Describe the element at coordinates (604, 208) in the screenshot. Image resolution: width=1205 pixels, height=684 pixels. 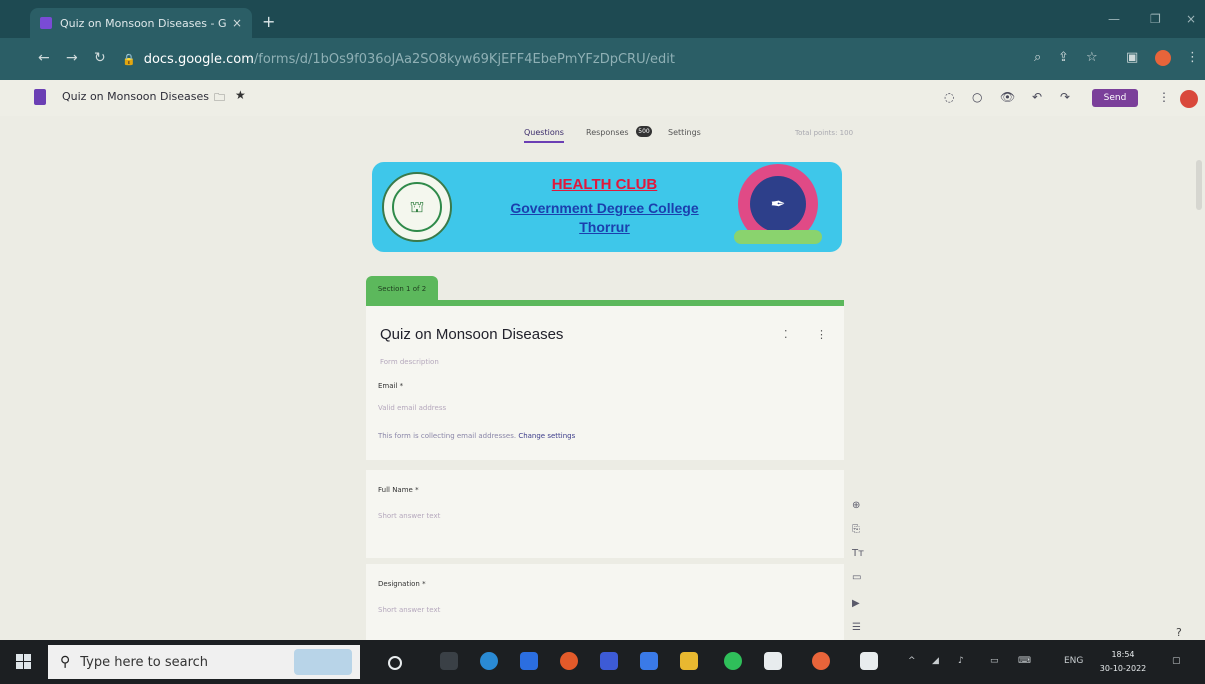
I see `banner-line2: Government Degree College` at that location.